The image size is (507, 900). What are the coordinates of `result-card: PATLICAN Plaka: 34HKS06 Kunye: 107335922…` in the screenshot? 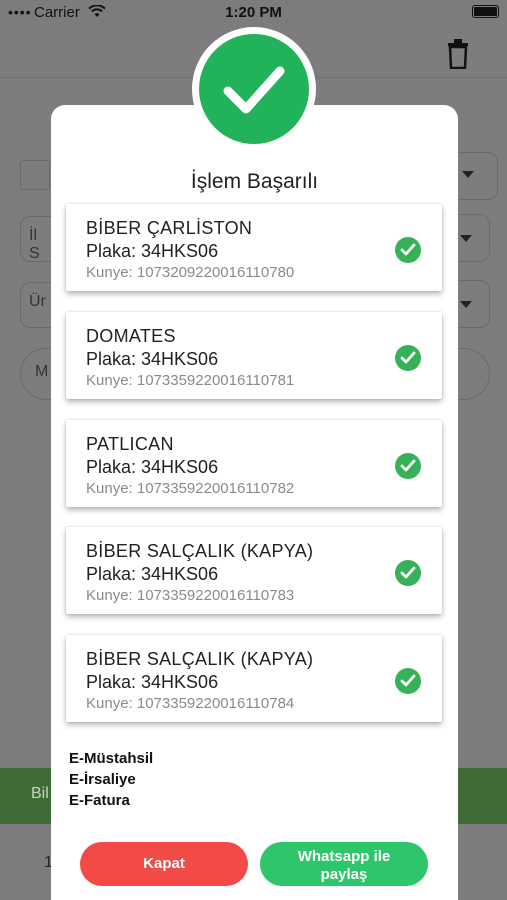 It's located at (254, 463).